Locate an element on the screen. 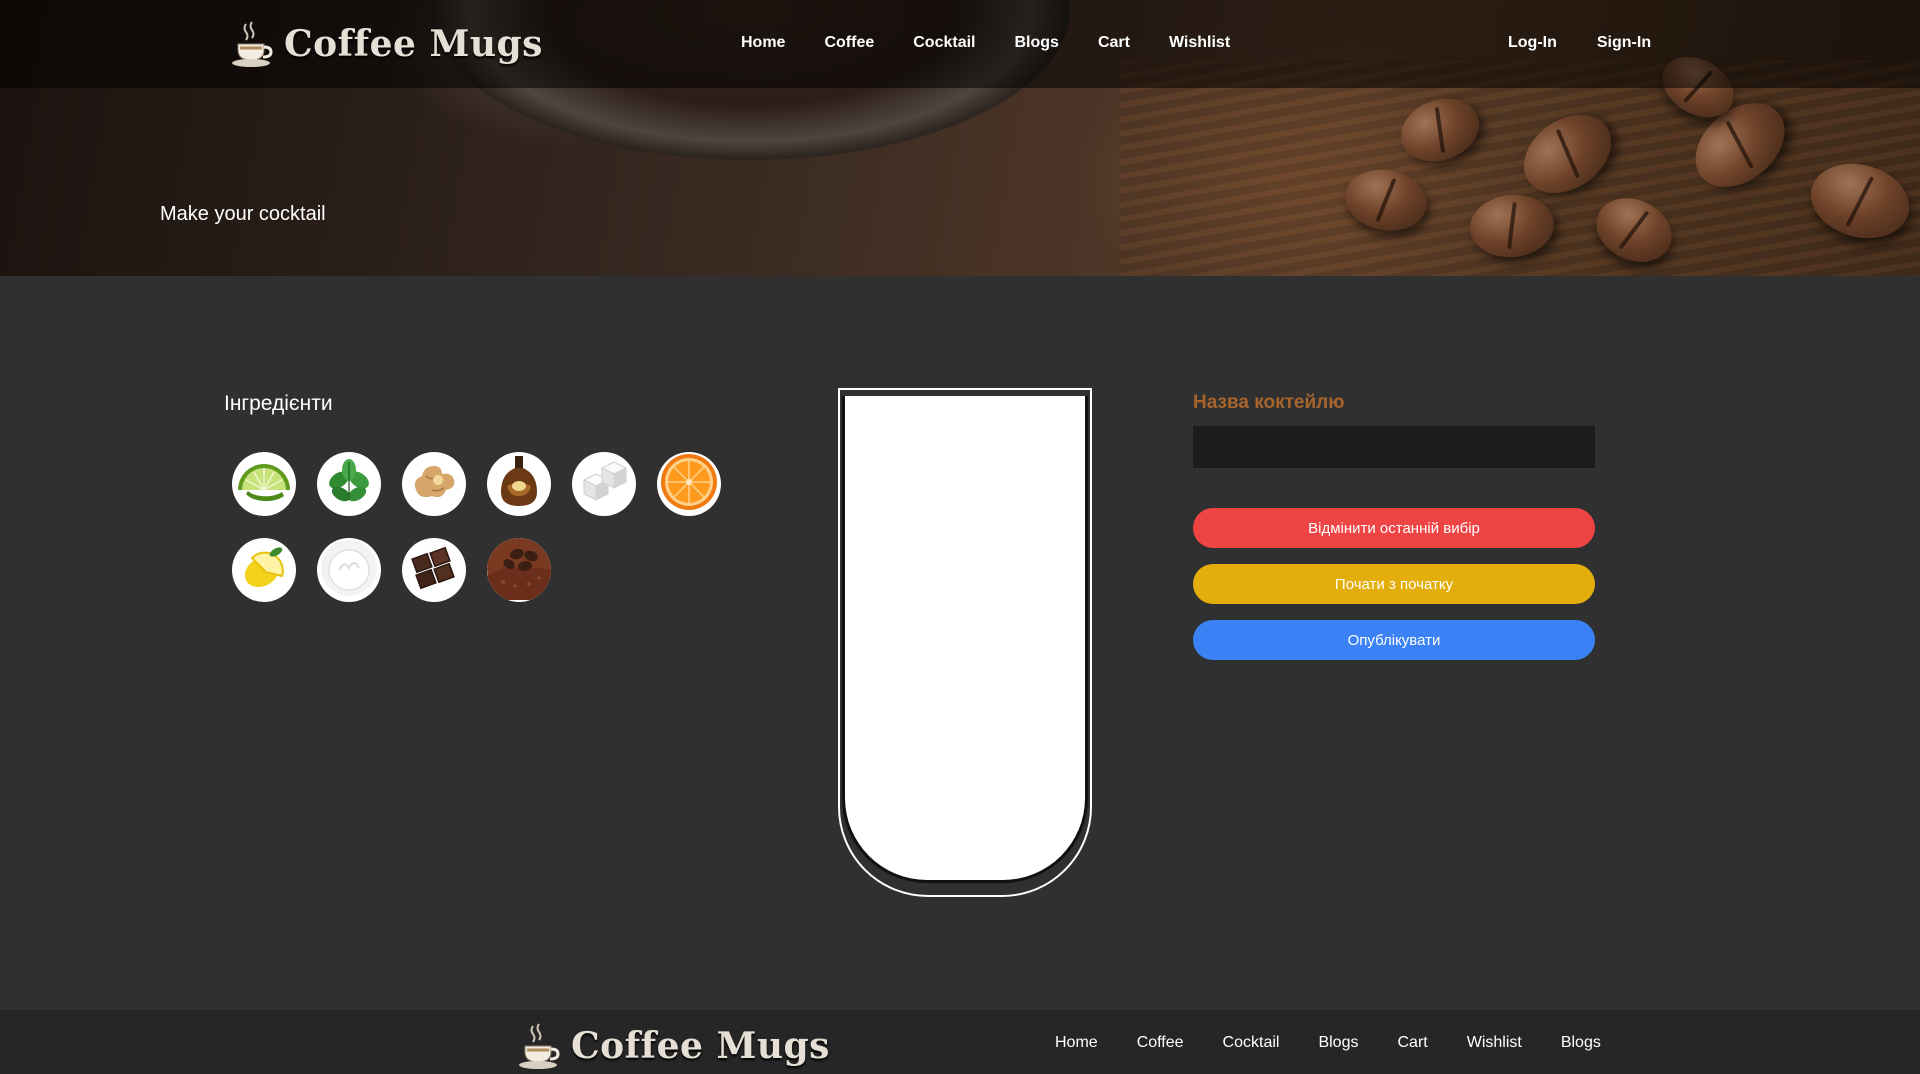  ingredient-lime is located at coordinates (264, 484).